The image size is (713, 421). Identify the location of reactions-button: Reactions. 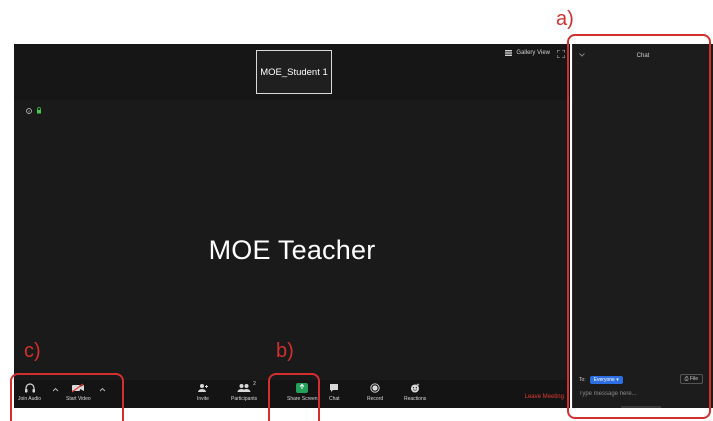
(415, 392).